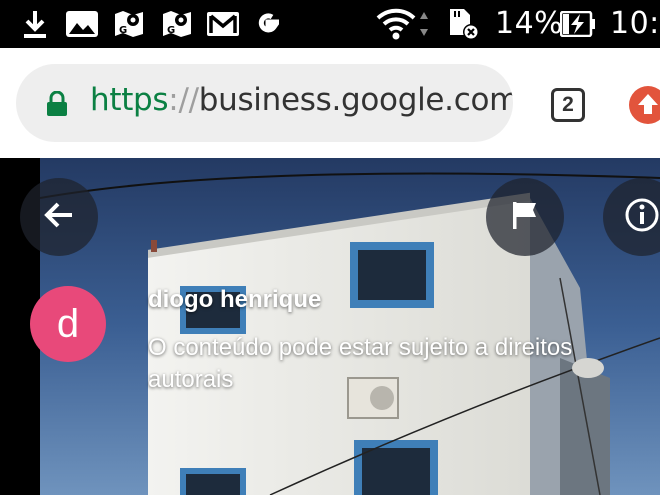 This screenshot has width=660, height=495. I want to click on update-icon, so click(644, 105).